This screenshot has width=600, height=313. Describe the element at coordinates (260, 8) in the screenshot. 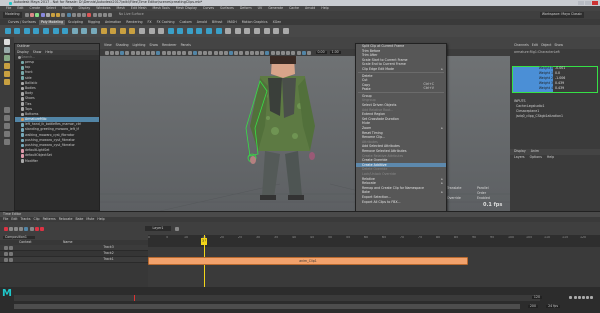

I see `menu-uv: UV` at that location.